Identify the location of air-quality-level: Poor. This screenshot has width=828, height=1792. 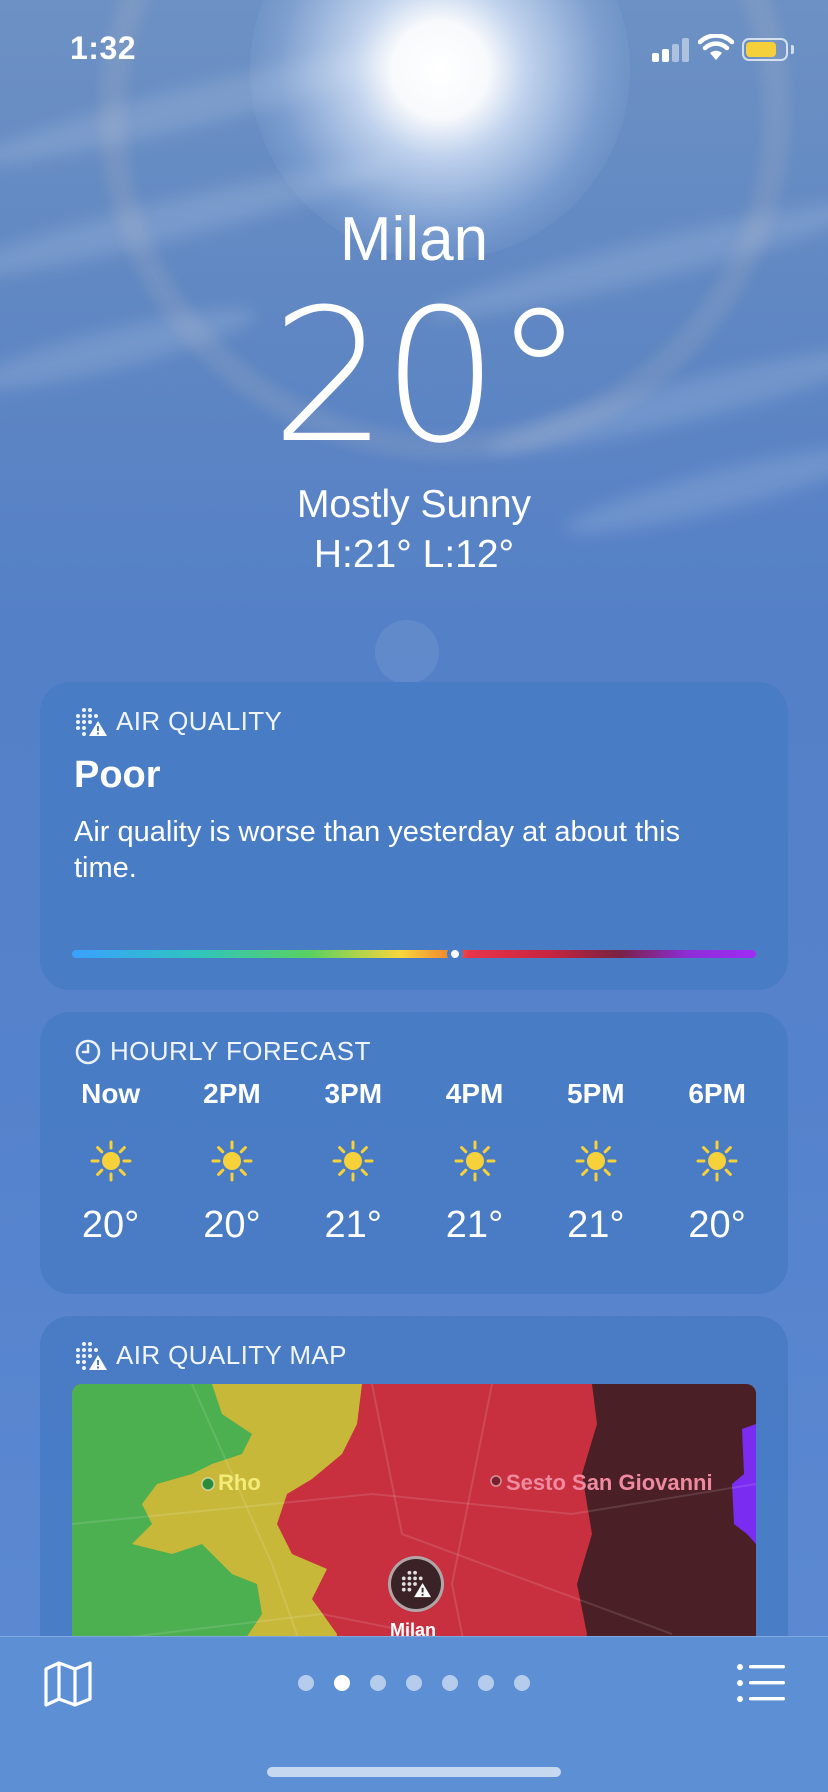
(117, 775).